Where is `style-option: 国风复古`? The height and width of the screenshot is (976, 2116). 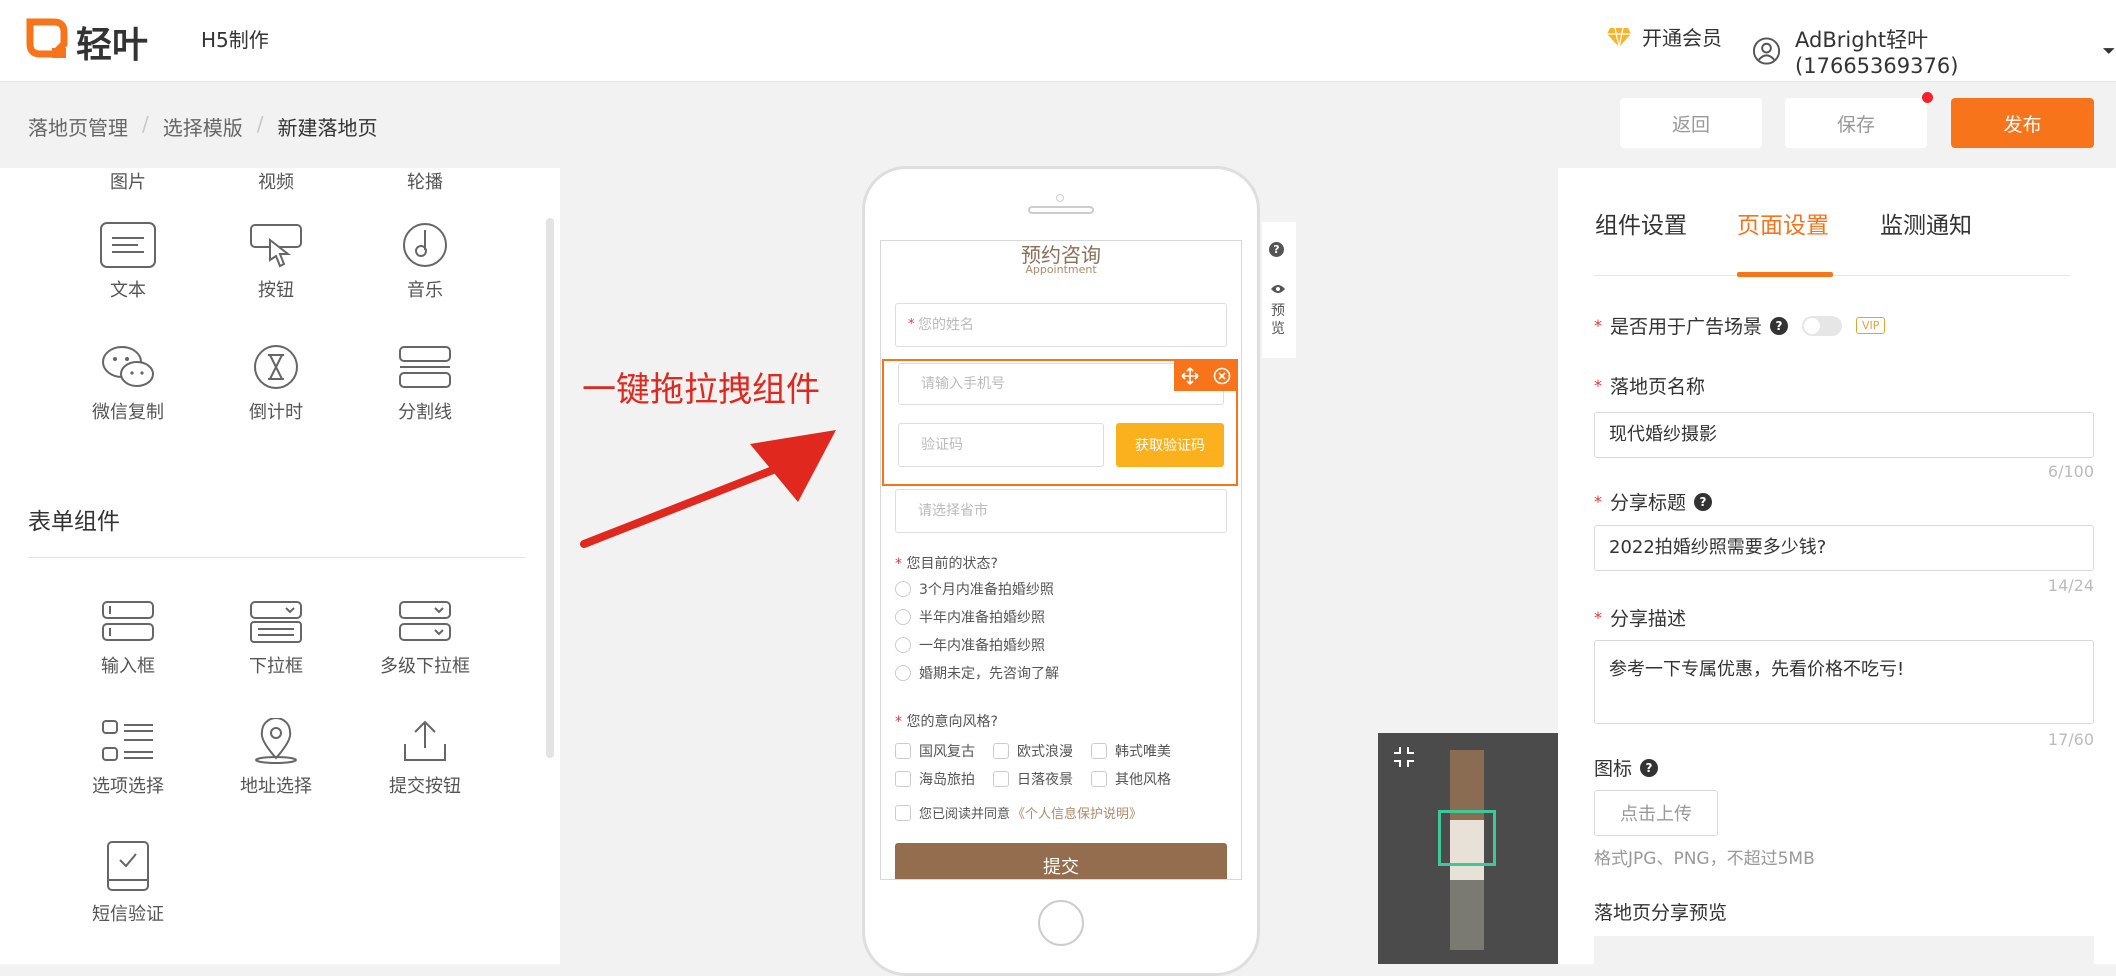 style-option: 国风复古 is located at coordinates (935, 751).